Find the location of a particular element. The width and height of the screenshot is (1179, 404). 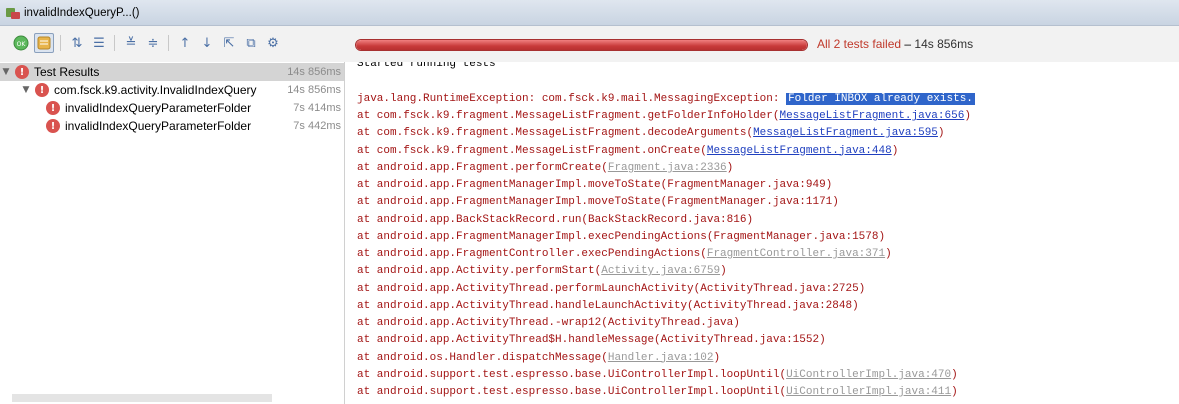

source-link: MessageListFragment.java:595 is located at coordinates (845, 133).